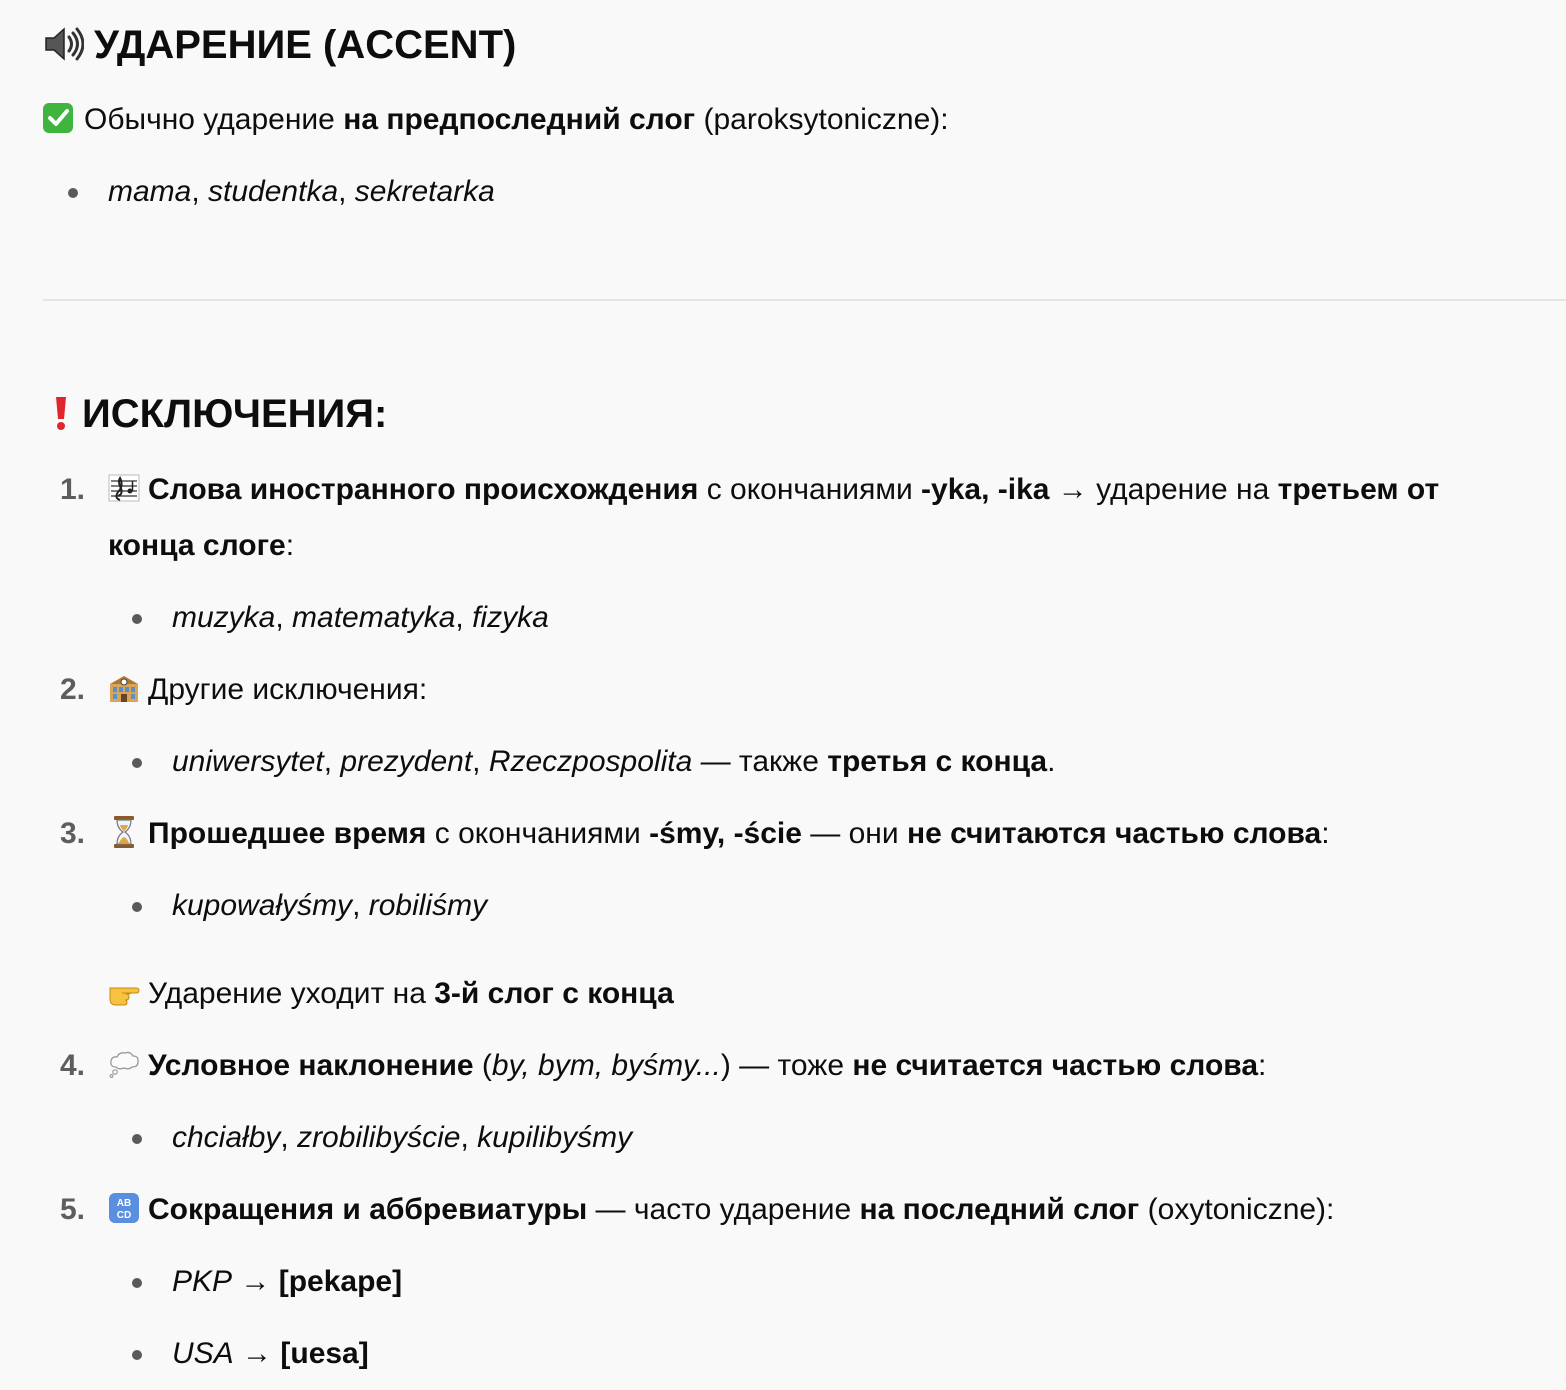 This screenshot has height=1390, width=1566. Describe the element at coordinates (379, 1137) in the screenshot. I see `example-word: zrobilibyście` at that location.